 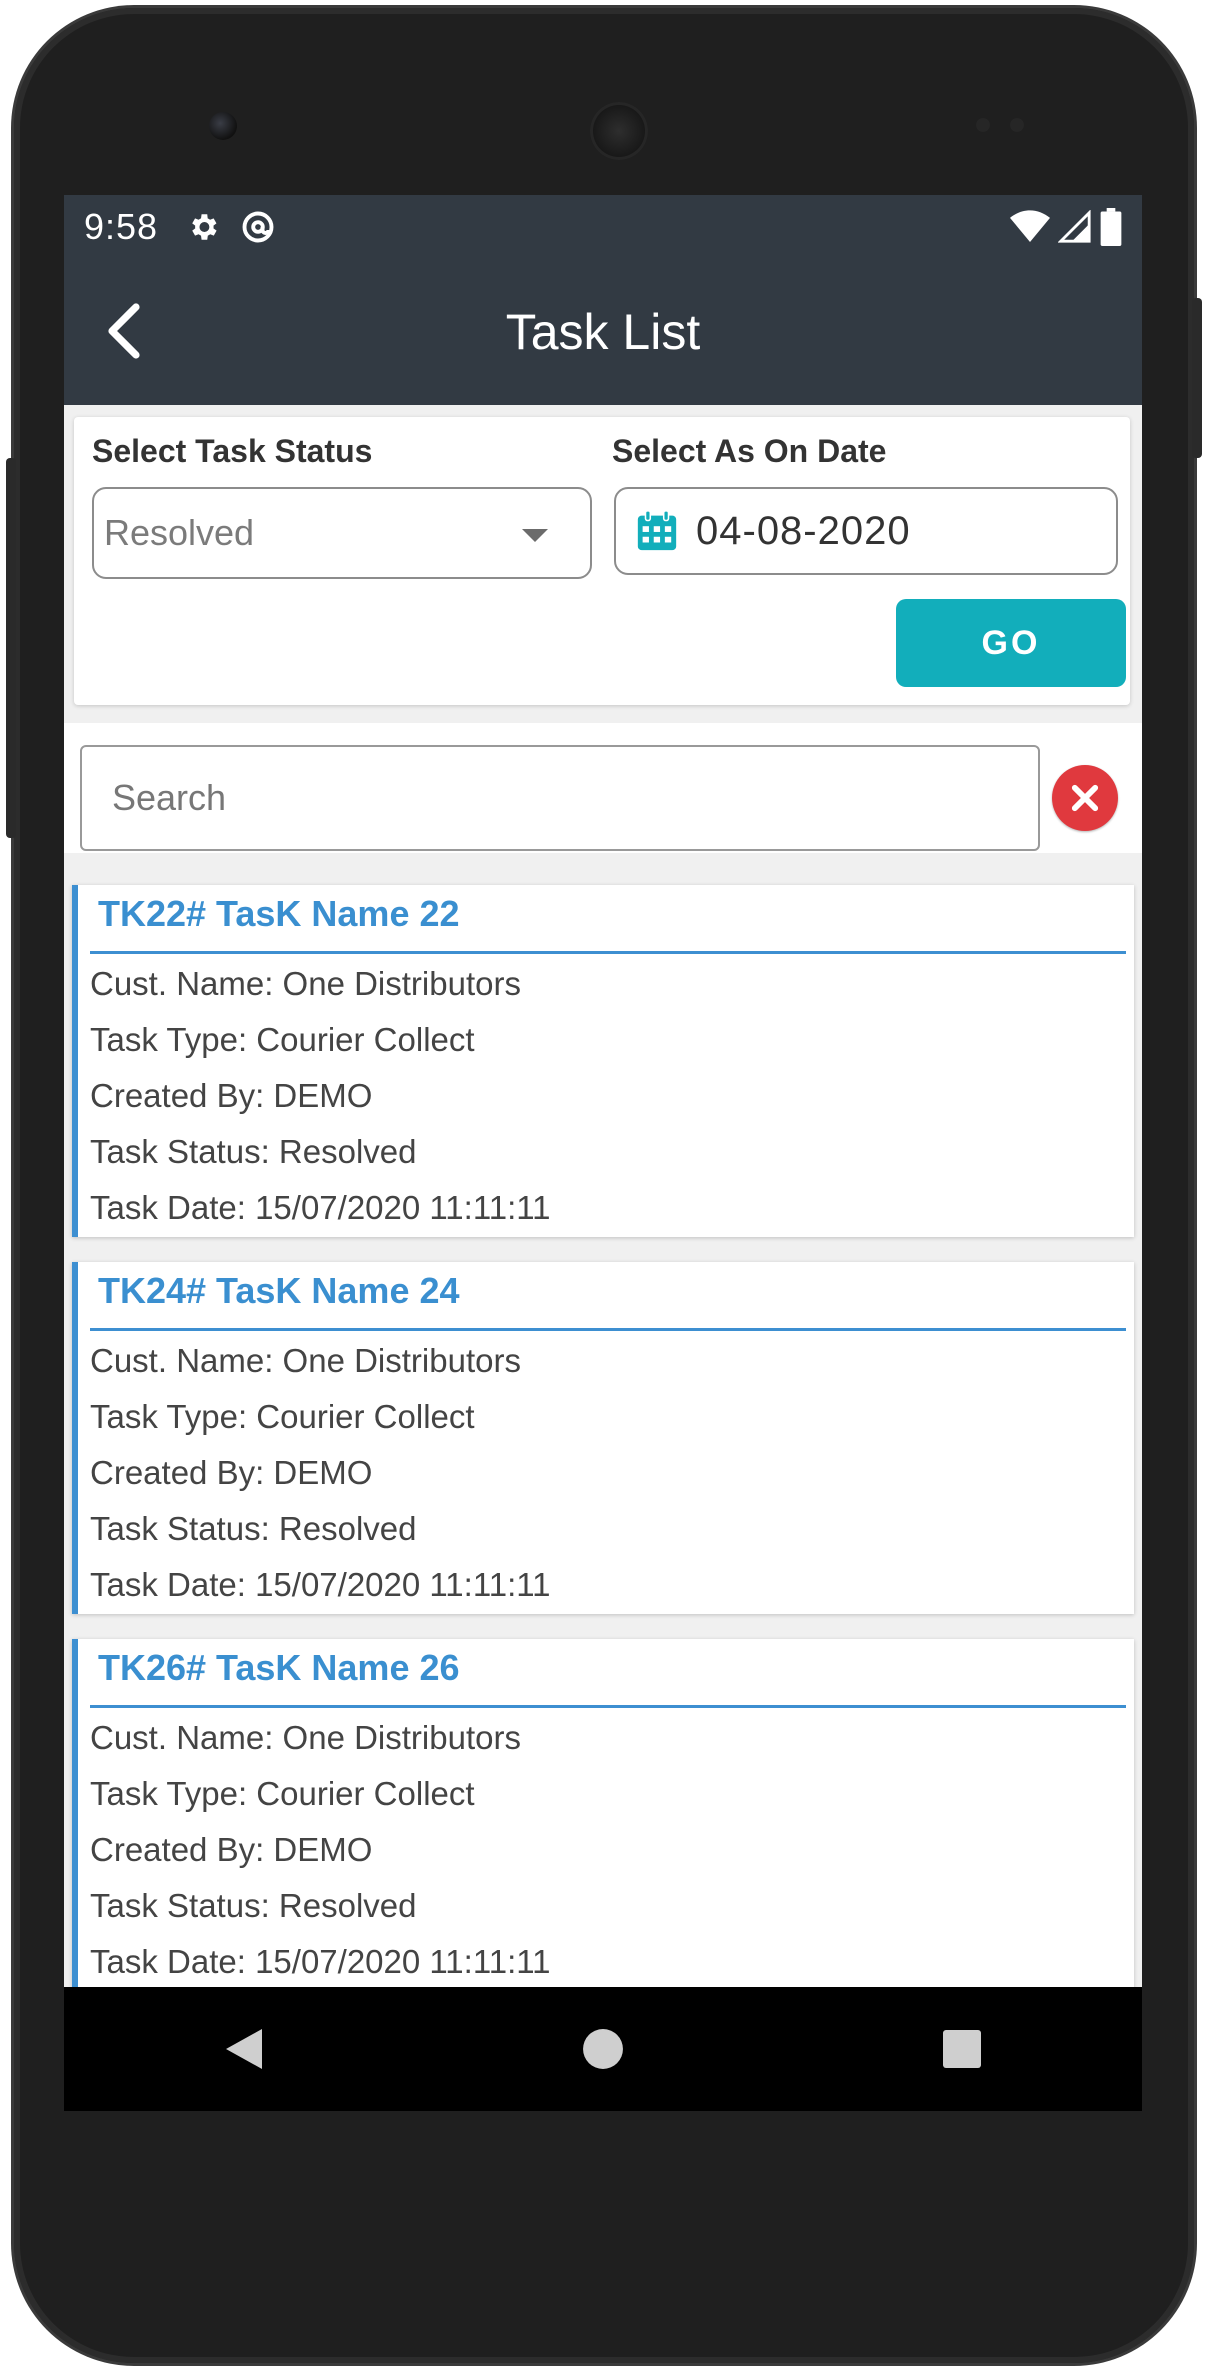 What do you see at coordinates (535, 535) in the screenshot?
I see `caret-down-icon` at bounding box center [535, 535].